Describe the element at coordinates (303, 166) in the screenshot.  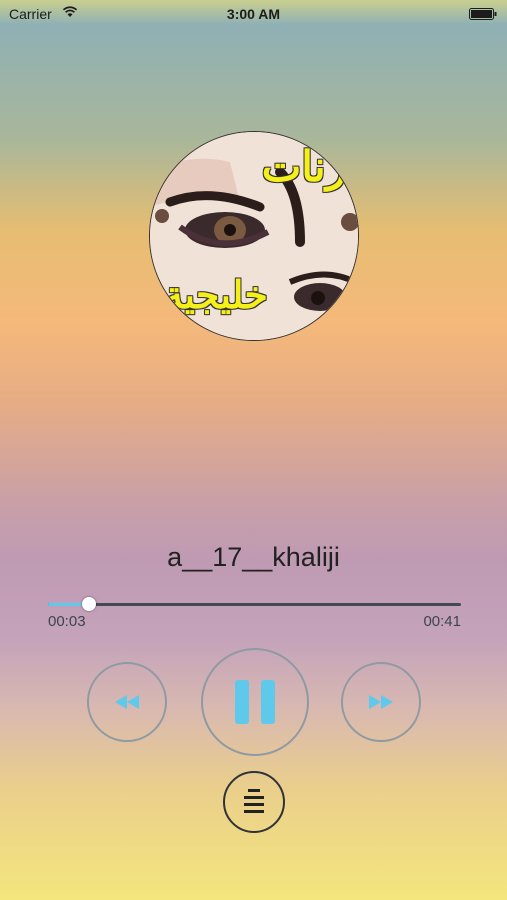
I see `artwork-title-top: رنات` at that location.